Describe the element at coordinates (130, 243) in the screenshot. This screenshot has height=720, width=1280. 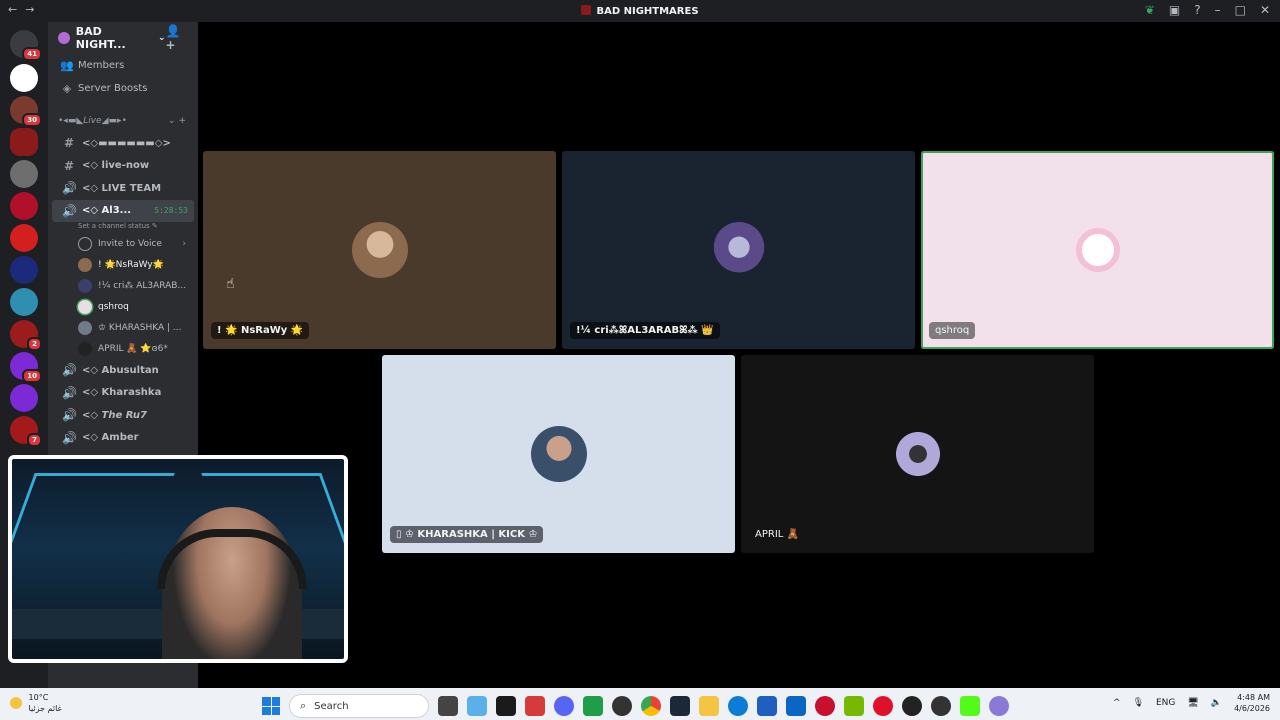
I see `invite-label: Invite to Voice` at that location.